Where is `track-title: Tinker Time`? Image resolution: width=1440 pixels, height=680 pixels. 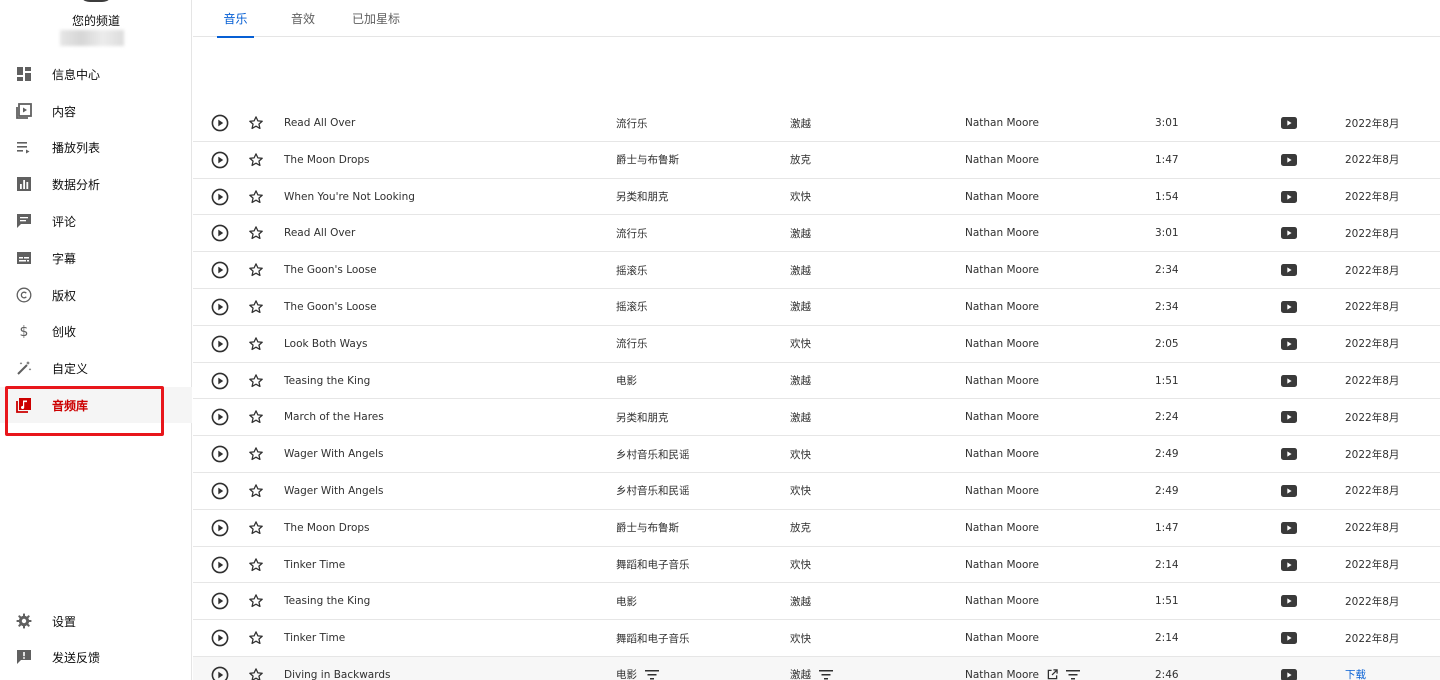
track-title: Tinker Time is located at coordinates (315, 564).